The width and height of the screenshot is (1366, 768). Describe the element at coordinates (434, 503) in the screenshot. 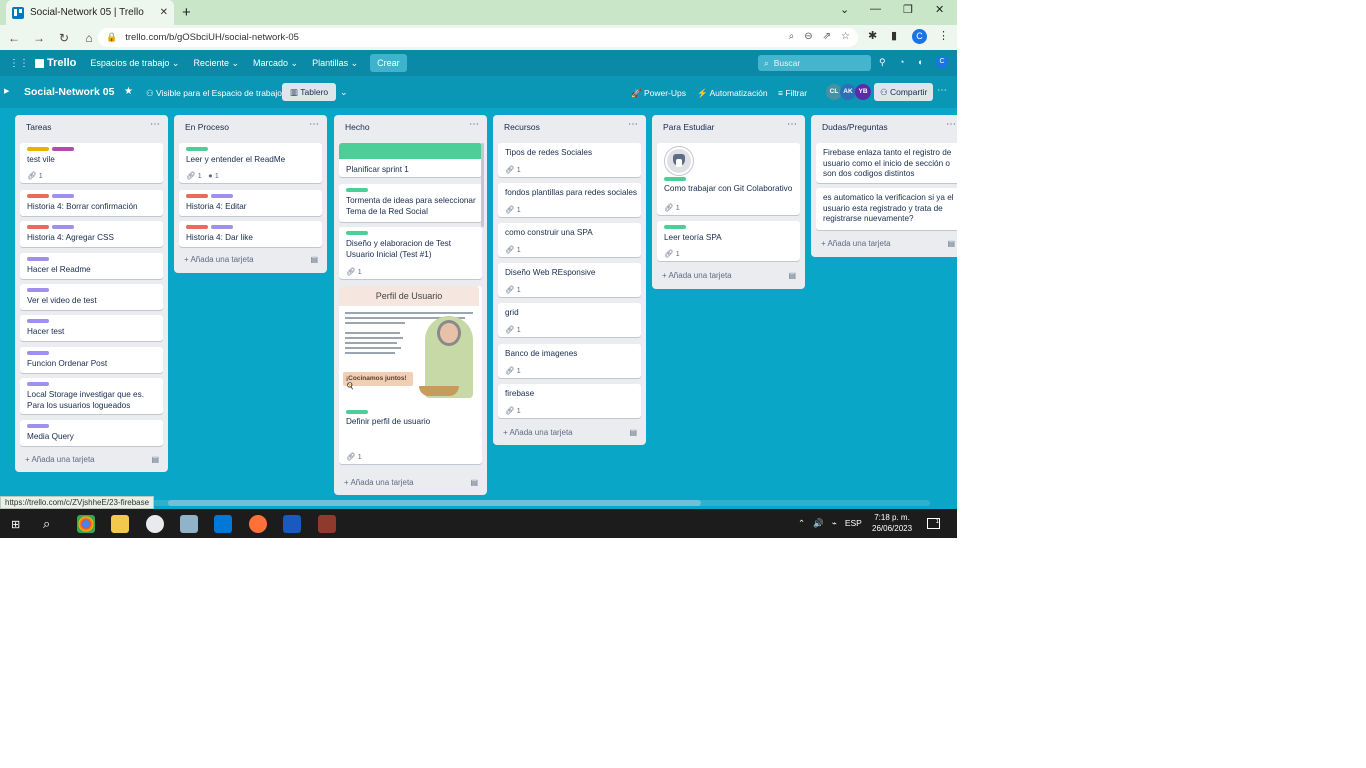

I see `board-scrollbar-thumb` at that location.